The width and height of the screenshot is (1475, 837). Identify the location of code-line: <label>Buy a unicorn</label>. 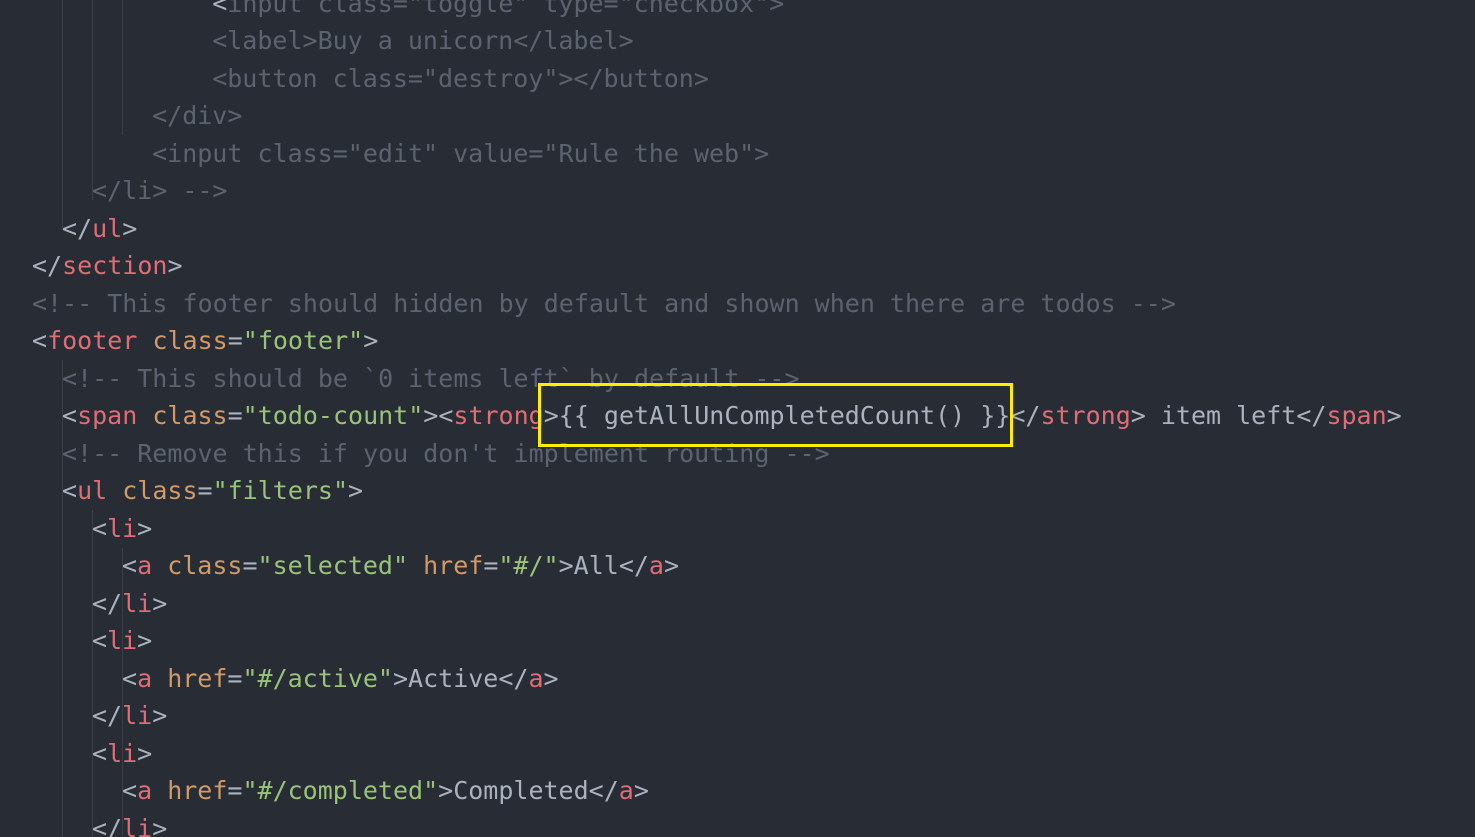
(393, 41).